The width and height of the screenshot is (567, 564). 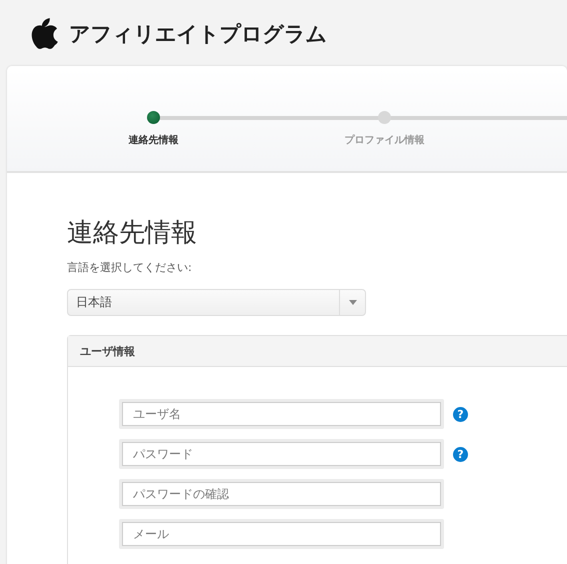 What do you see at coordinates (384, 140) in the screenshot?
I see `step-label: プロファイル情報` at bounding box center [384, 140].